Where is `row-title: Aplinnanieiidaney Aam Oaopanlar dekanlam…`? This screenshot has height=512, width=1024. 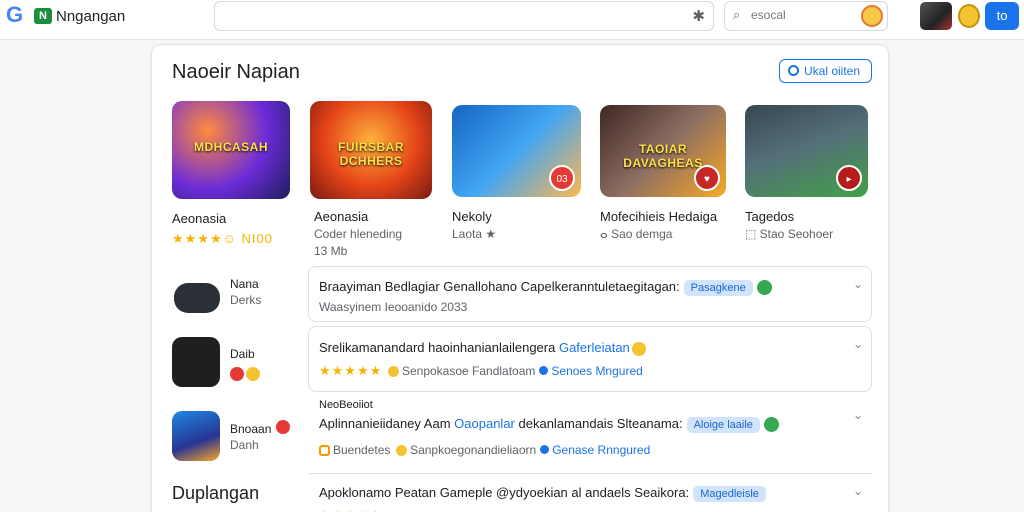 row-title: Aplinnanieiidaney Aam Oaopanlar dekanlam… is located at coordinates (549, 424).